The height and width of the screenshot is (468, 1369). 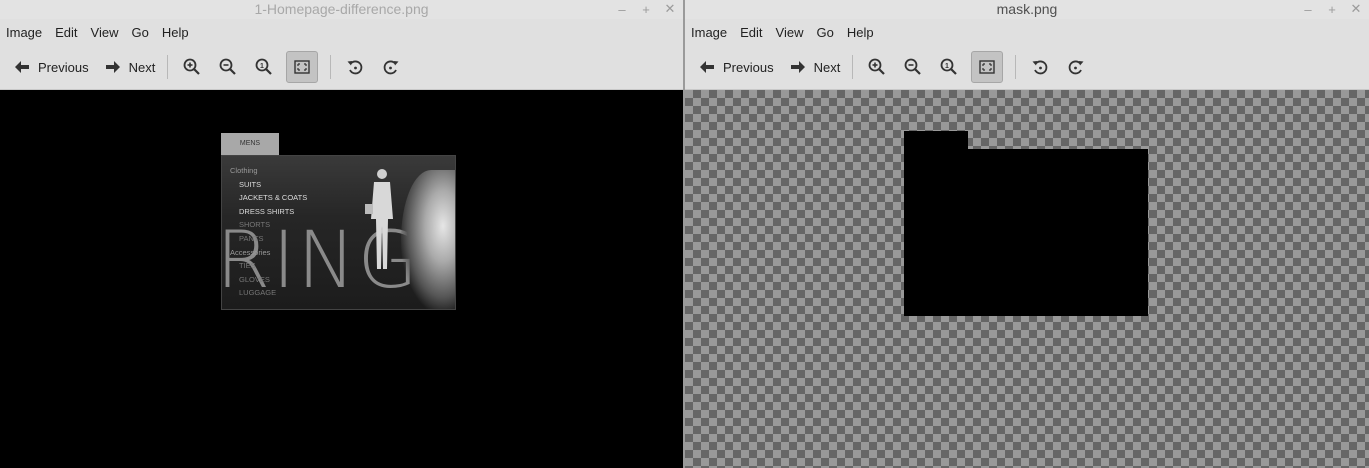 I want to click on image-menu-item: TIES, so click(x=247, y=266).